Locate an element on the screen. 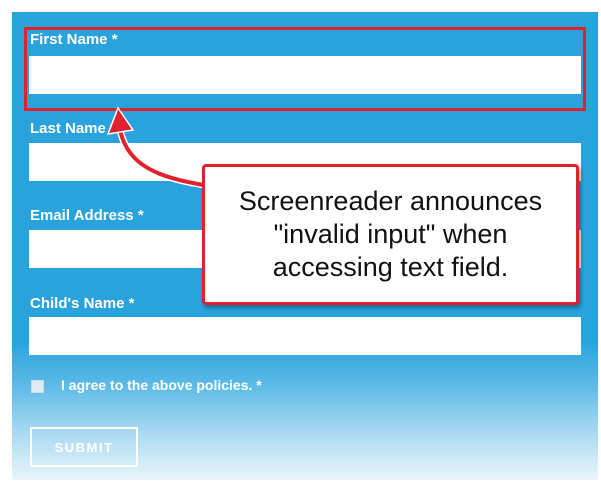  annotation-line: "invalid input" when is located at coordinates (390, 234).